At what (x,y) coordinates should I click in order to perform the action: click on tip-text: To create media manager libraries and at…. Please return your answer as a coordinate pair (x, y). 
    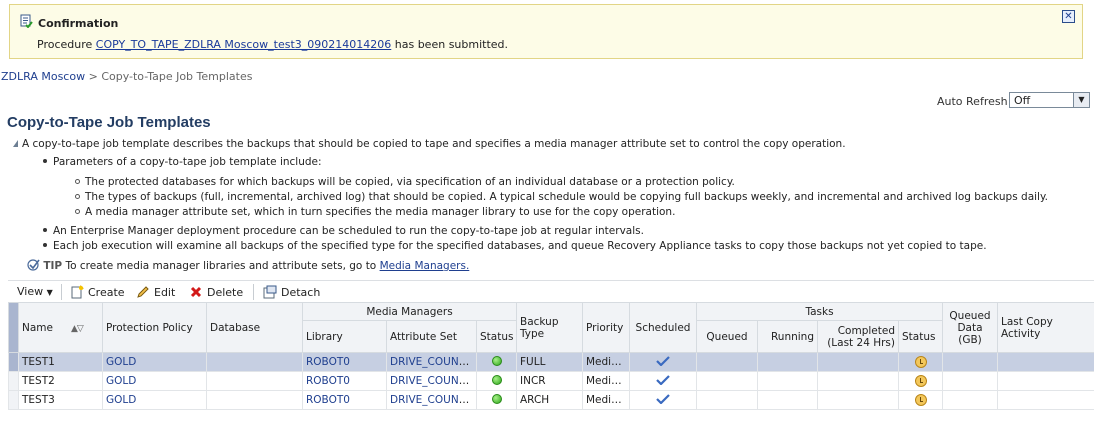
    Looking at the image, I should click on (222, 266).